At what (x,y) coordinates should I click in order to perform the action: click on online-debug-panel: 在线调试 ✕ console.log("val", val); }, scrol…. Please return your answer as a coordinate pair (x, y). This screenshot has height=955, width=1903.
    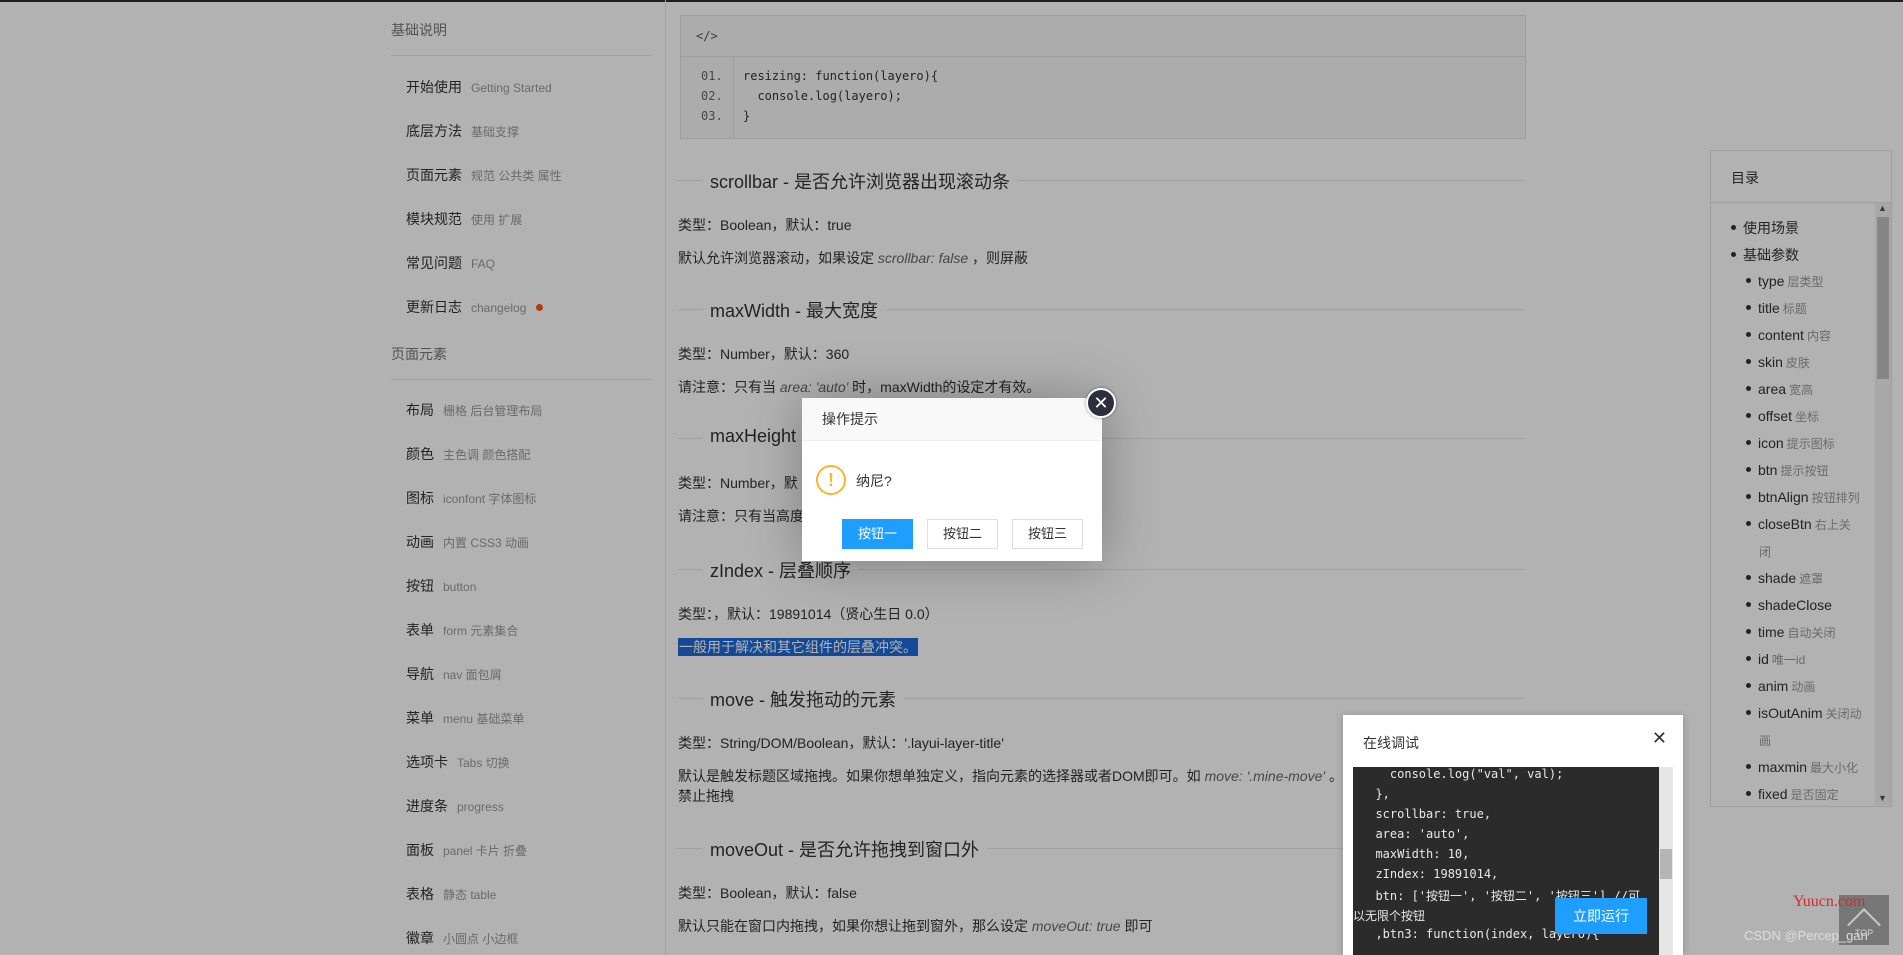
    Looking at the image, I should click on (1513, 835).